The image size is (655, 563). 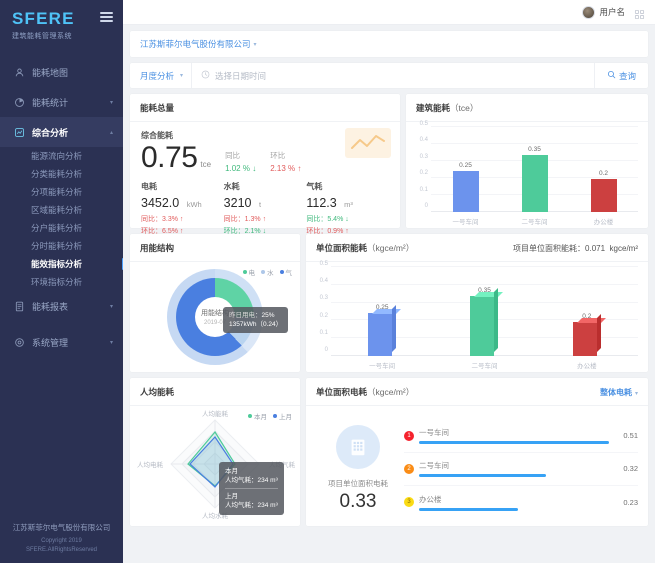 I want to click on metric-yoy: 同比：5.4% ↓, so click(x=327, y=219).